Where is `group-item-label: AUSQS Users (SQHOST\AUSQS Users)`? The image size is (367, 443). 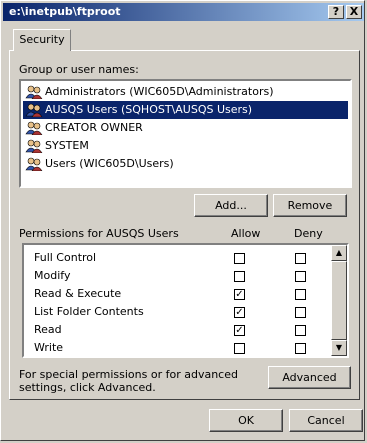
group-item-label: AUSQS Users (SQHOST\AUSQS Users) is located at coordinates (149, 109).